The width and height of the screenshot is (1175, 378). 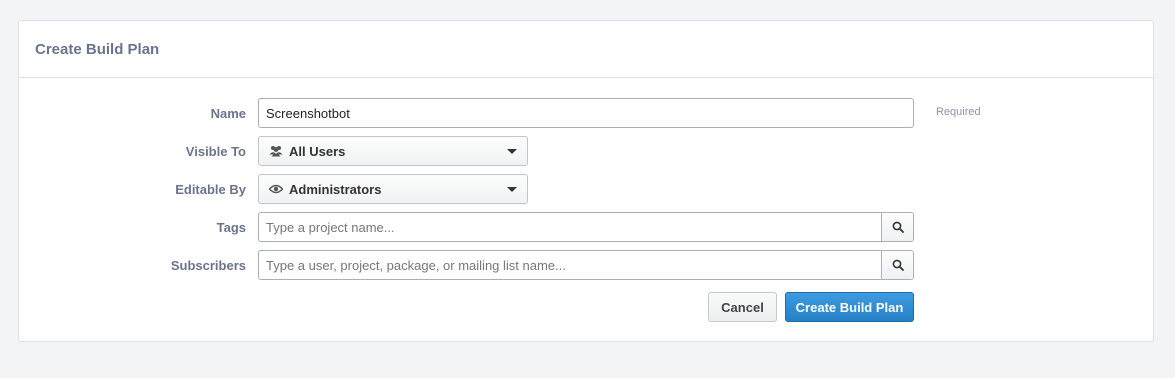 What do you see at coordinates (742, 307) in the screenshot?
I see `cancel-button: Cancel` at bounding box center [742, 307].